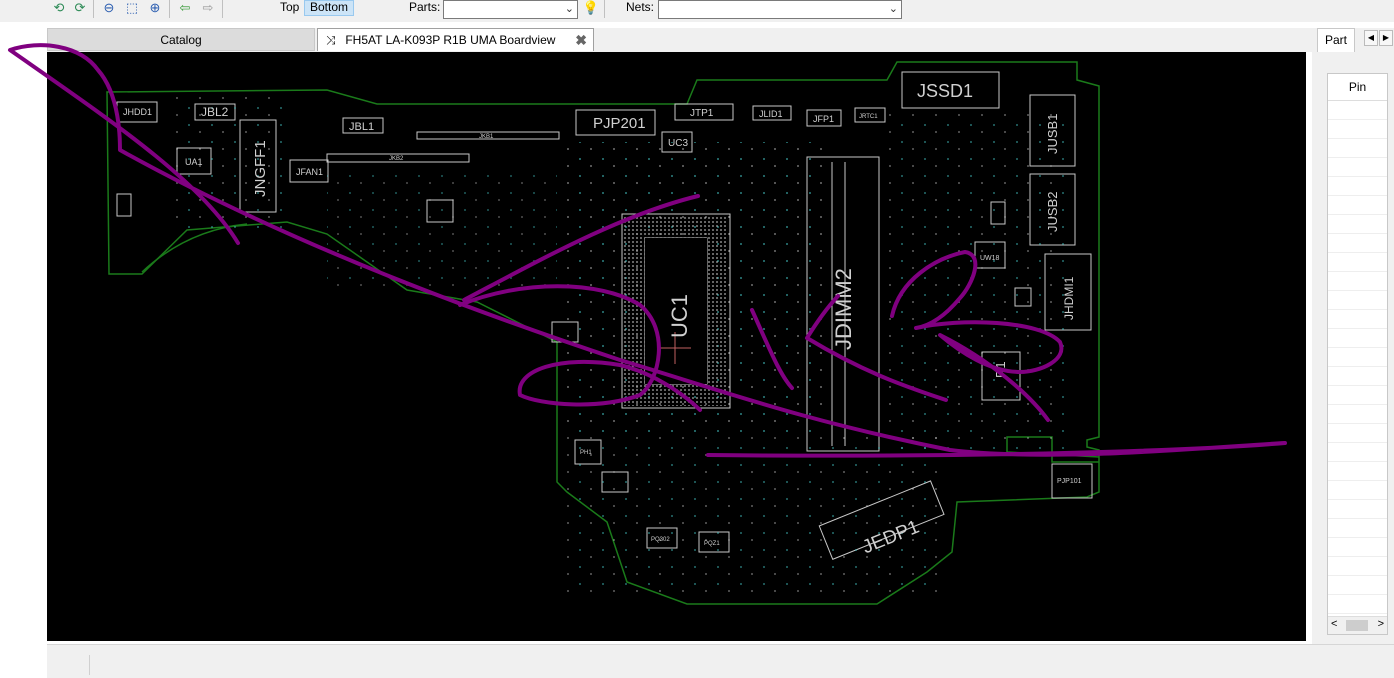 The height and width of the screenshot is (678, 1394). I want to click on refresh-icon: ⟲, so click(59, 8).